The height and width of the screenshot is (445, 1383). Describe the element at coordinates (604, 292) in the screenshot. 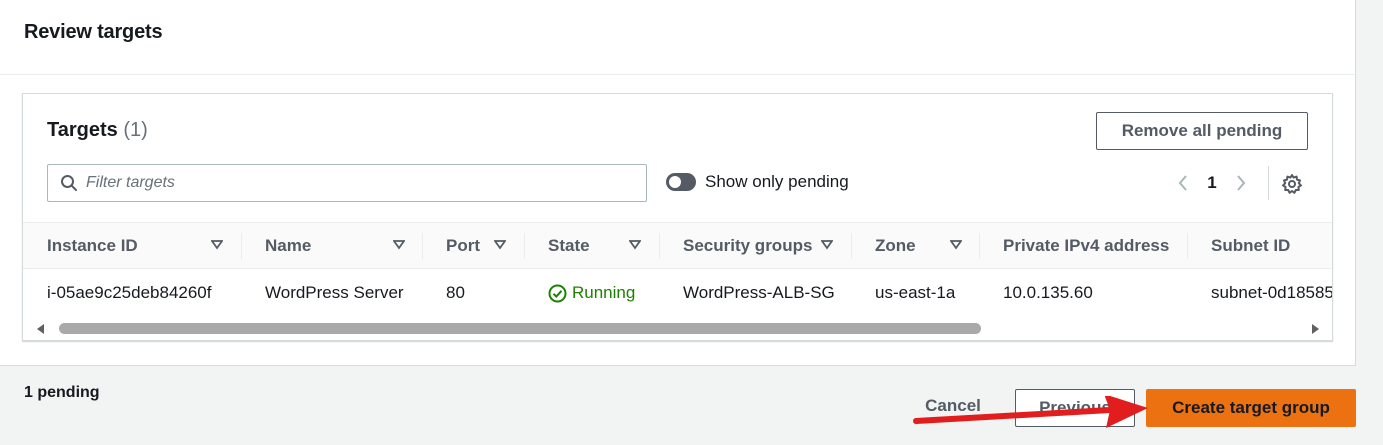

I see `state-label: Running` at that location.